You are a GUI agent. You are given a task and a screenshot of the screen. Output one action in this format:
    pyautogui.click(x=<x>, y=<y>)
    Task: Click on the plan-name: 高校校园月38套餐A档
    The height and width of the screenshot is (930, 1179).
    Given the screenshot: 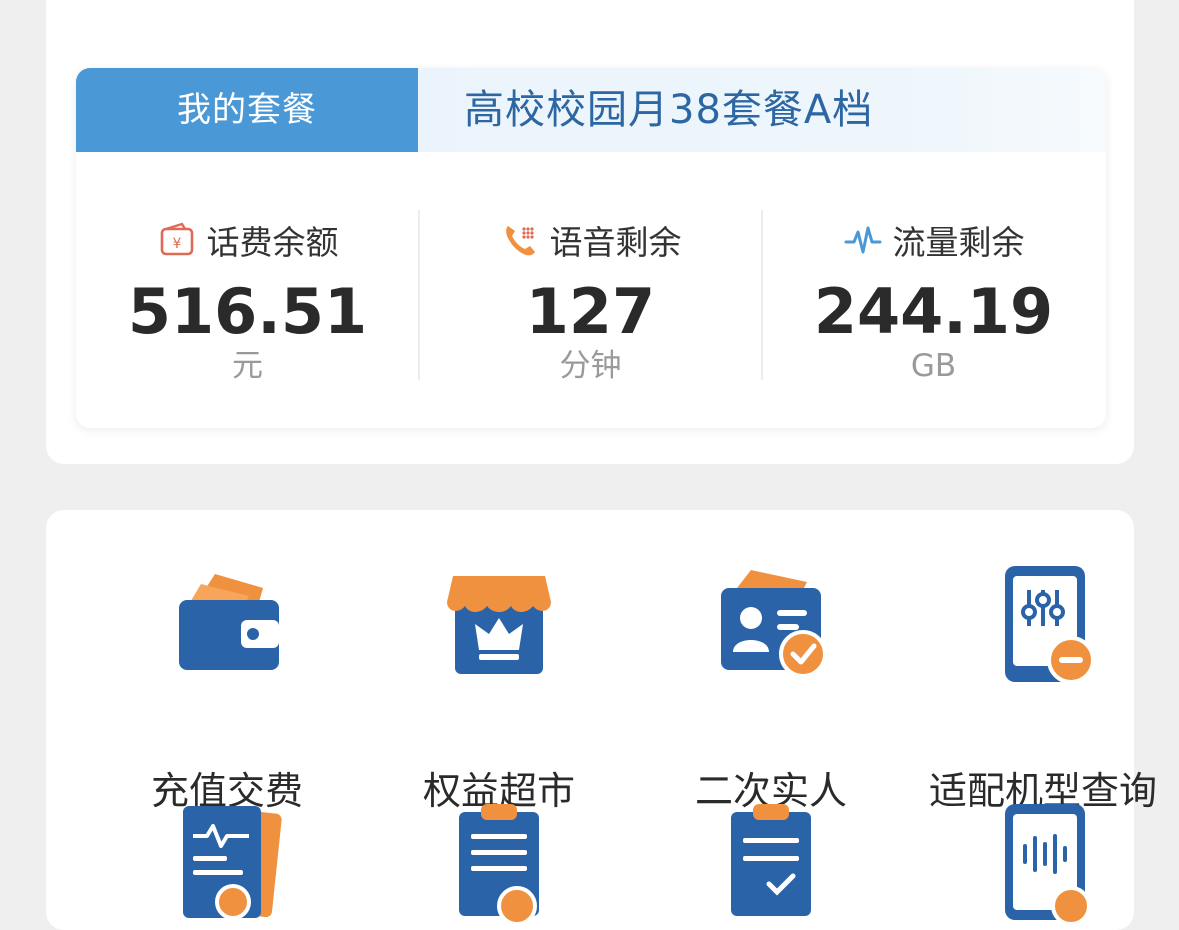 What is the action you would take?
    pyautogui.click(x=668, y=110)
    